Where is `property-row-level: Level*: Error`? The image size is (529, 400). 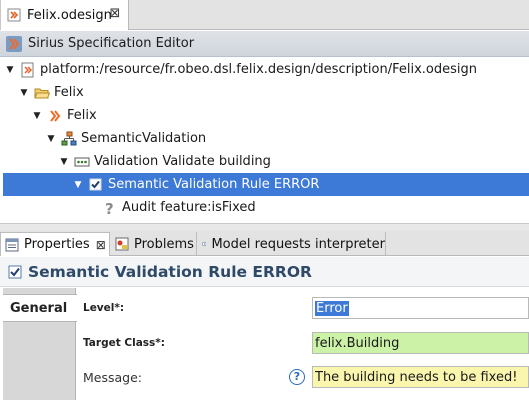 property-row-level: Level*: Error is located at coordinates (306, 308).